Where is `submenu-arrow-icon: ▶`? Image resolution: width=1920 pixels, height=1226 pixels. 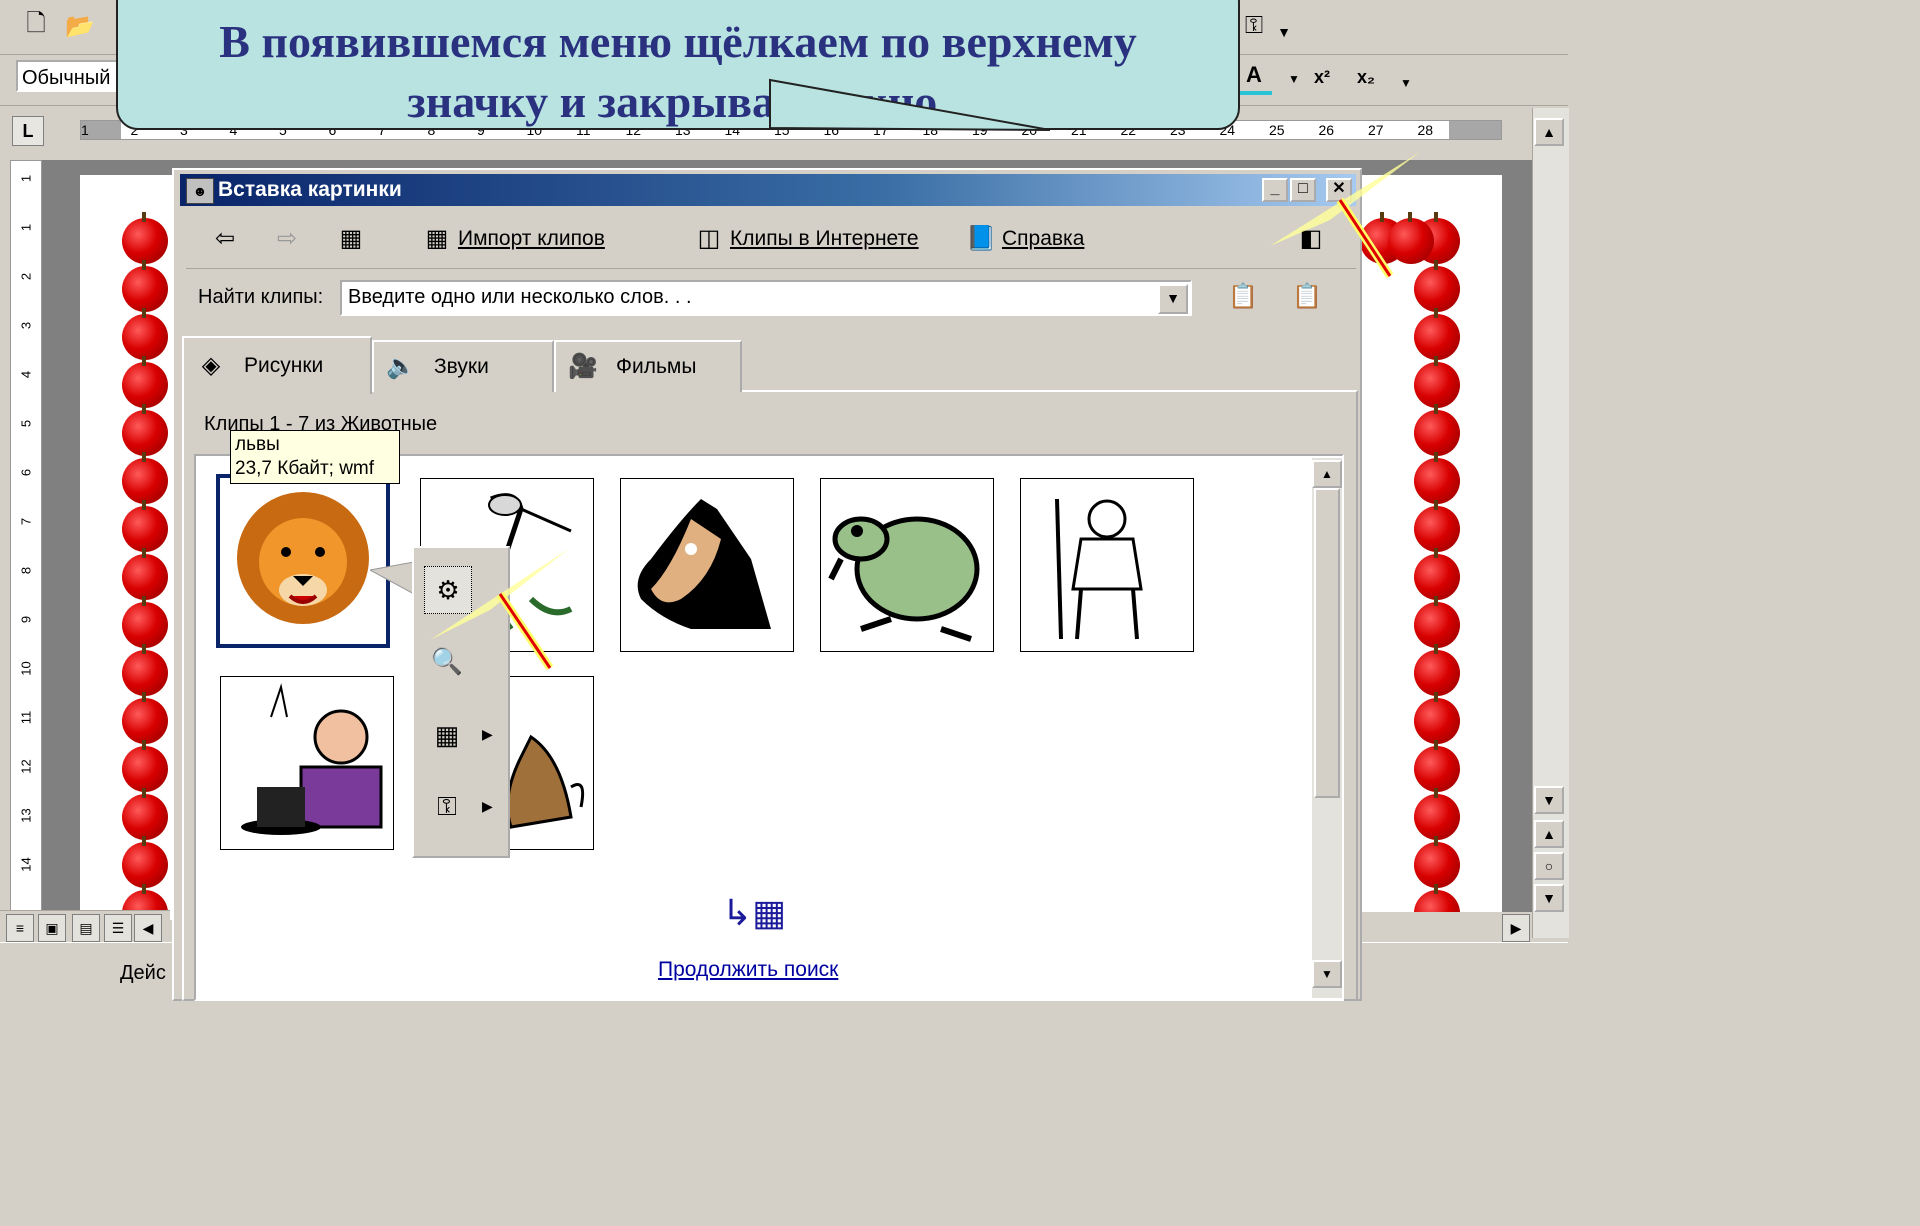
submenu-arrow-icon: ▶ is located at coordinates (487, 806).